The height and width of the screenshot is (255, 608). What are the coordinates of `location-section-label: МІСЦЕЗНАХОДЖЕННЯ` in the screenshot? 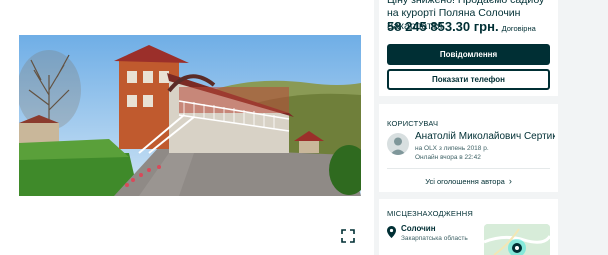 It's located at (430, 213).